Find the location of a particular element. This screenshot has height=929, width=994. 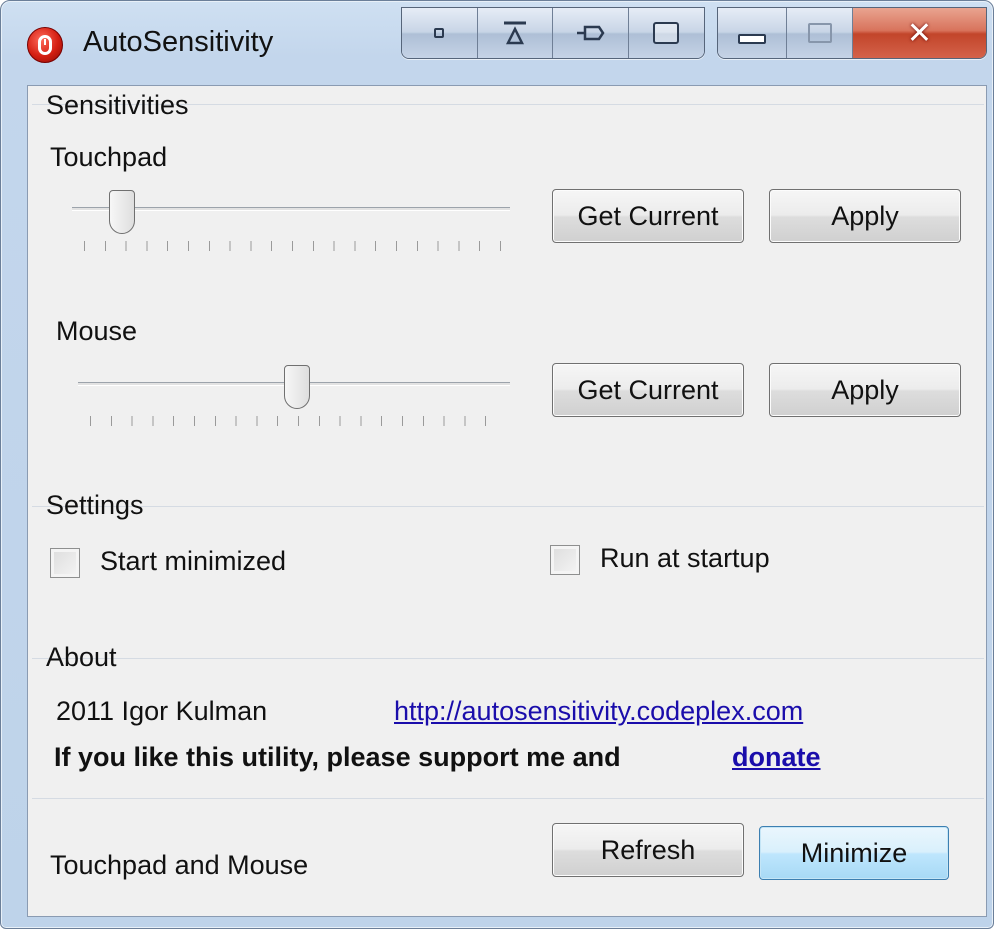

mouse-label: Mouse is located at coordinates (97, 331).